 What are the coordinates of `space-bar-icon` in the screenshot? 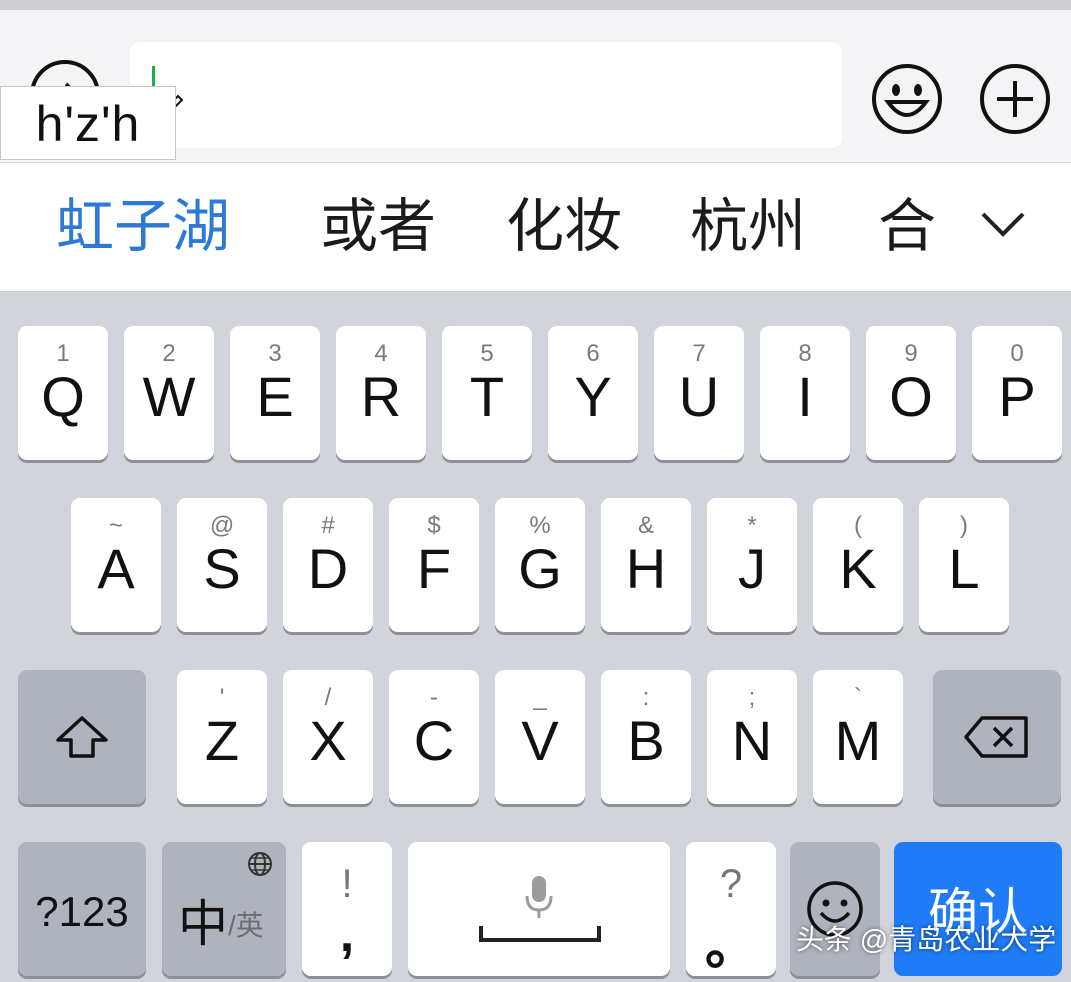 It's located at (540, 934).